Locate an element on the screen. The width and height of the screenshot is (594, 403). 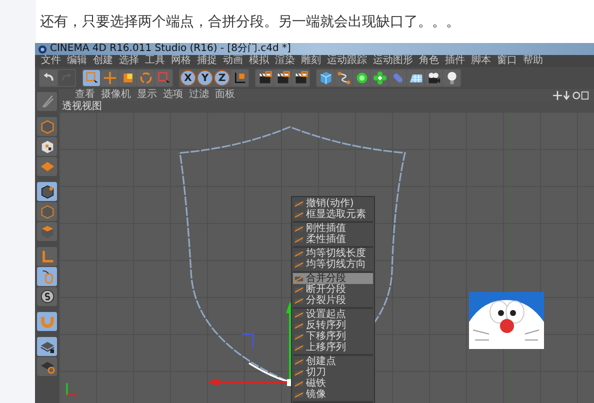
menu-item: 显示 is located at coordinates (147, 95).